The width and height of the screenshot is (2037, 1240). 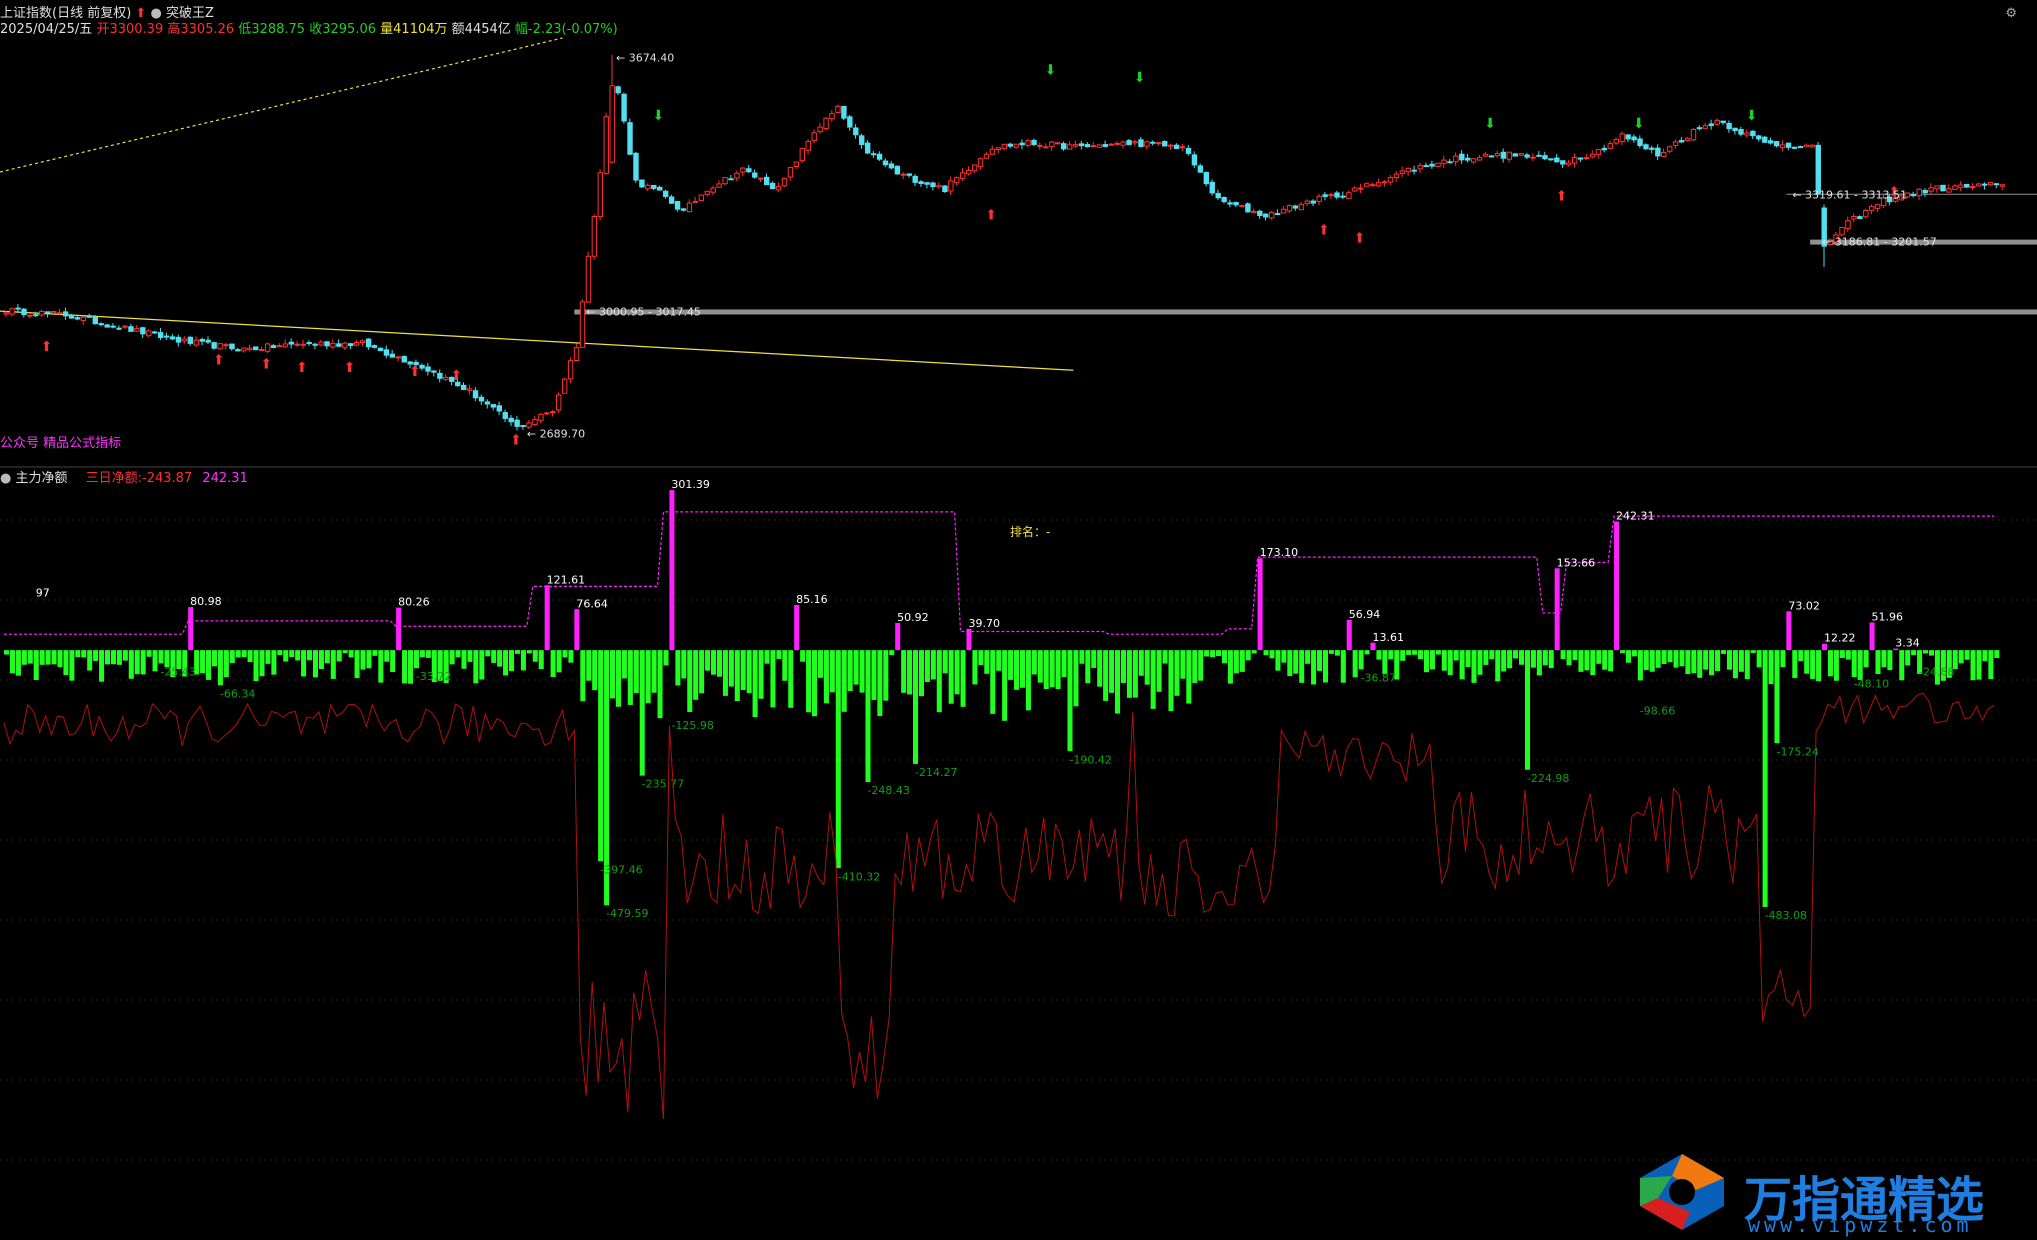 I want to click on buy-arrow-icon: ⬆, so click(x=350, y=368).